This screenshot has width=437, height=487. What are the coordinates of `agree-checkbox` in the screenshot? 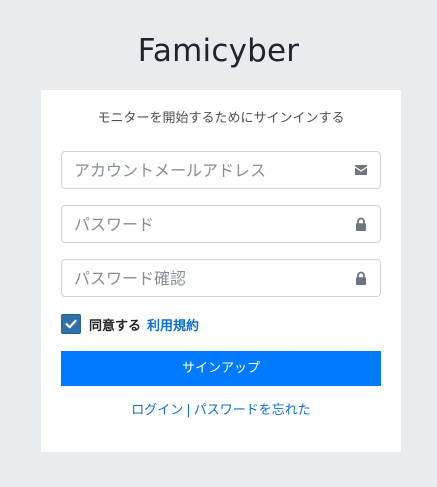 It's located at (71, 324).